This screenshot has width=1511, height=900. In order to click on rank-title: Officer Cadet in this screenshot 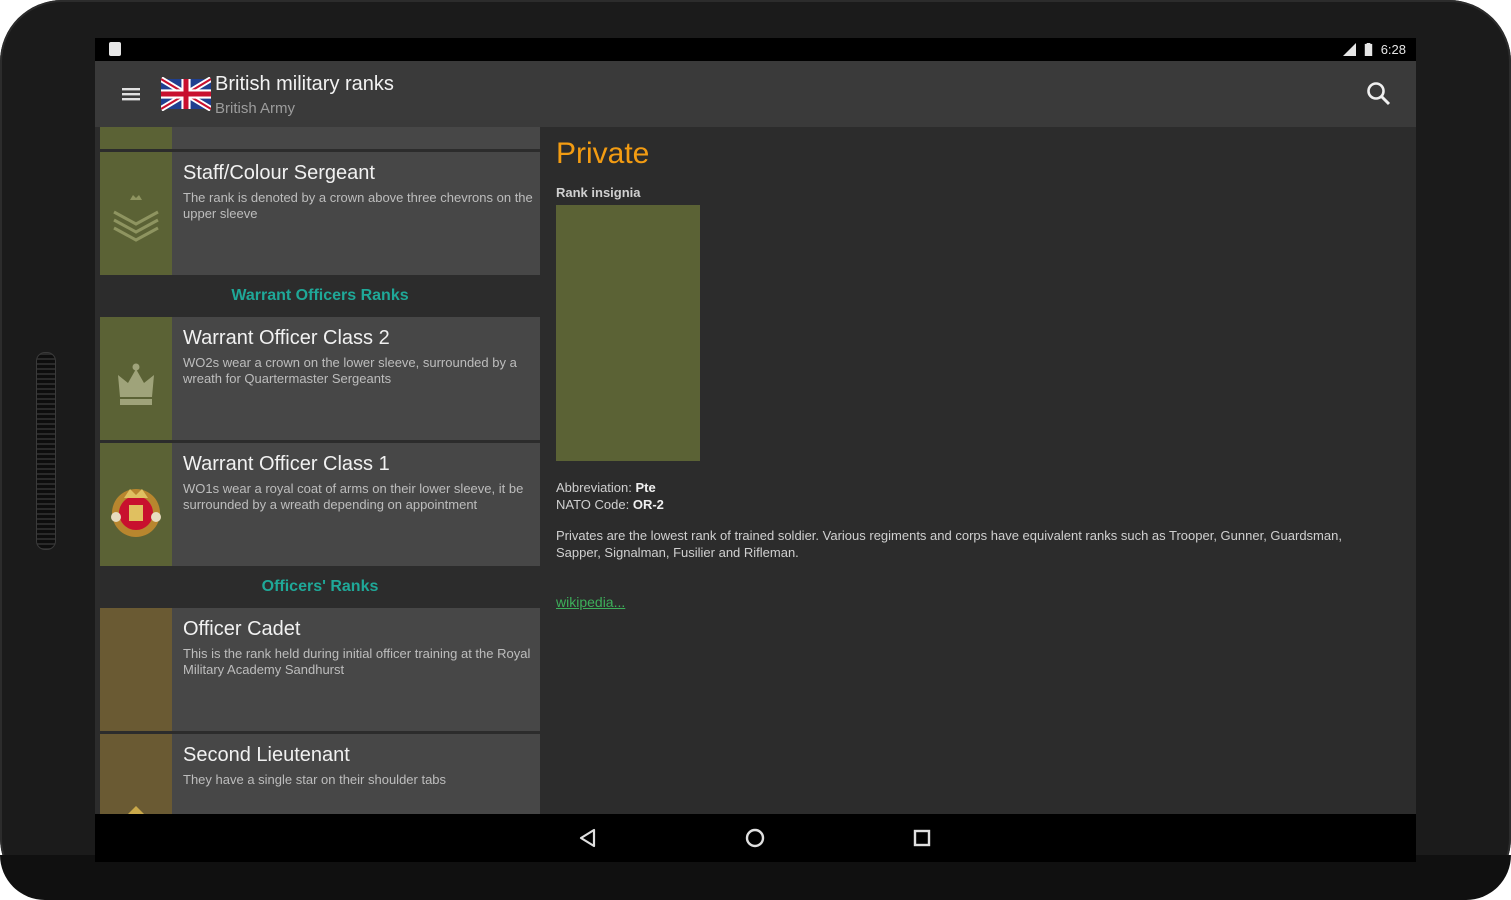, I will do `click(242, 629)`.